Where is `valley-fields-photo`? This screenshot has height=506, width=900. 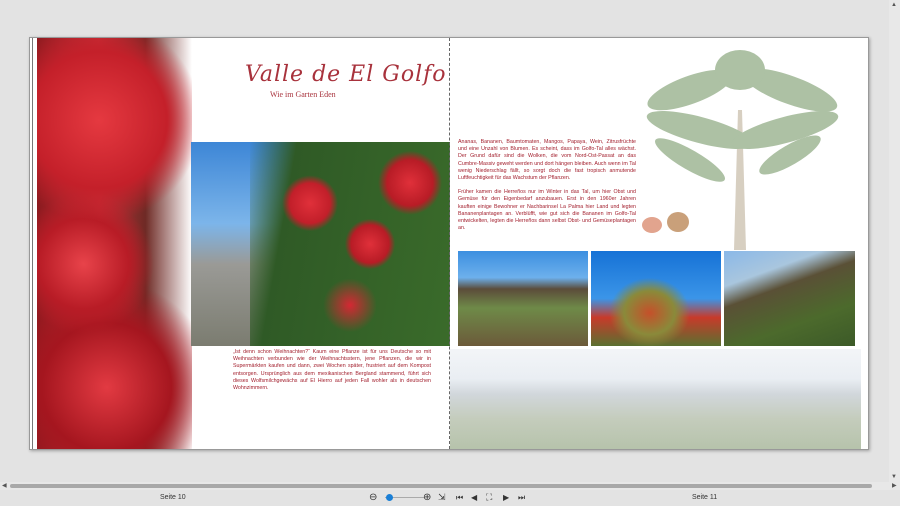
valley-fields-photo is located at coordinates (523, 298).